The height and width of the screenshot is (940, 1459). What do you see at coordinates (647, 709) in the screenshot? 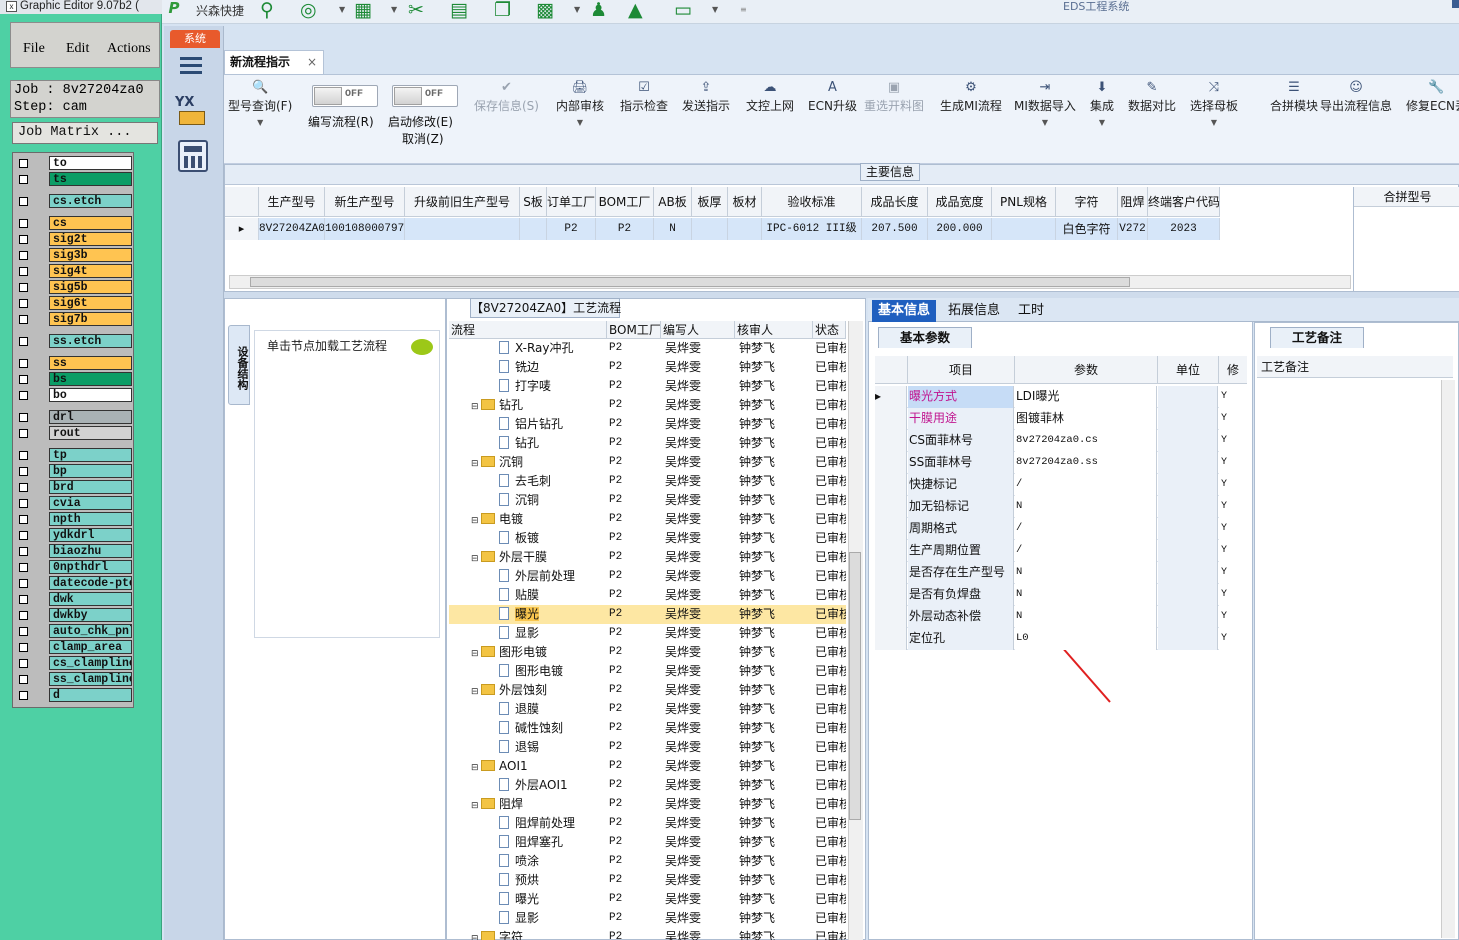
I see `process-row: 退膜 P2 吴烨雯 钟梦飞 已审核` at bounding box center [647, 709].